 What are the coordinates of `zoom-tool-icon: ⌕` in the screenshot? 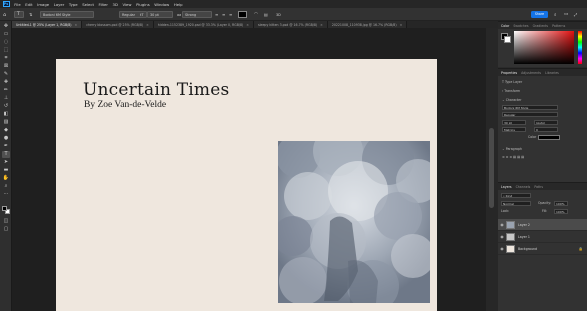 It's located at (6, 186).